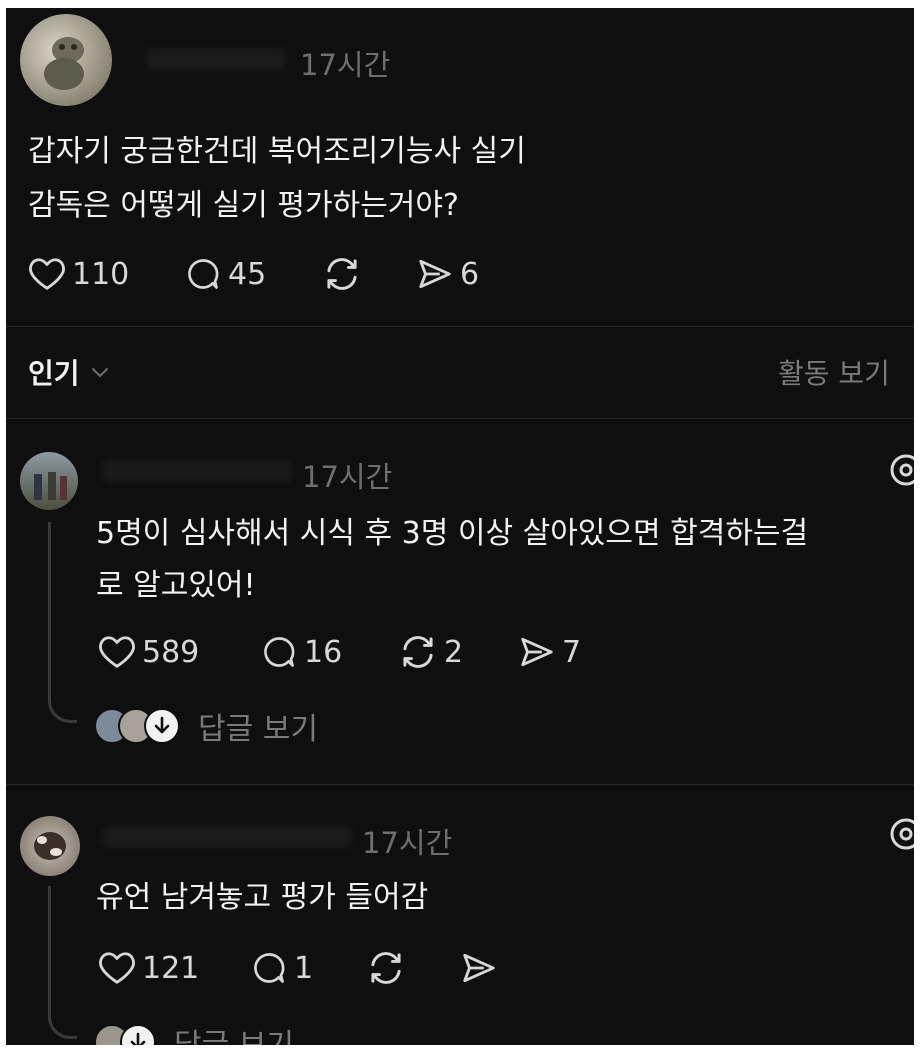 The image size is (920, 1053). I want to click on reply2-comment-button: 1, so click(281, 968).